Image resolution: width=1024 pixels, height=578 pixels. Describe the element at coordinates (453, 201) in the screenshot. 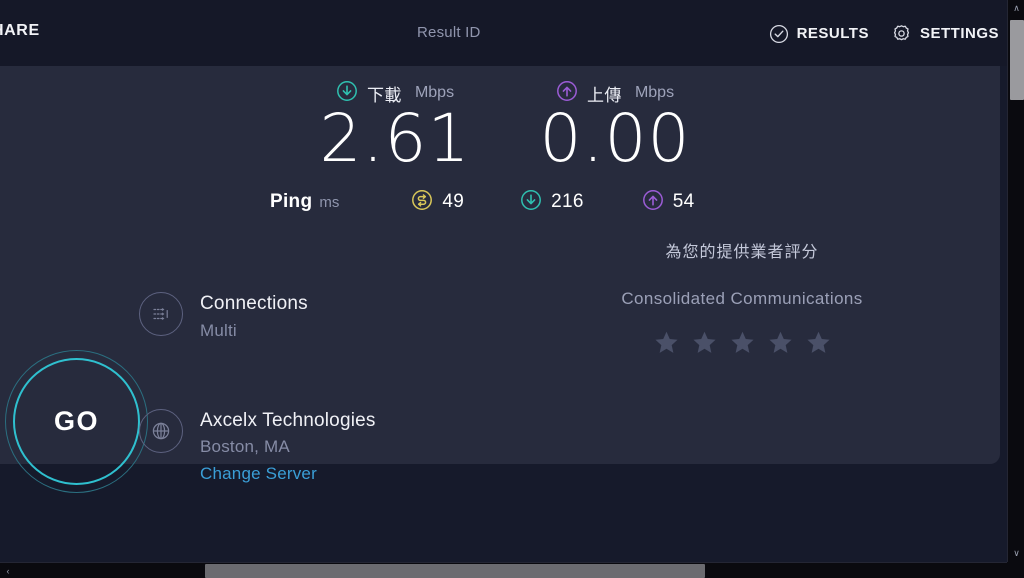

I see `ping-idle-value: 49` at that location.